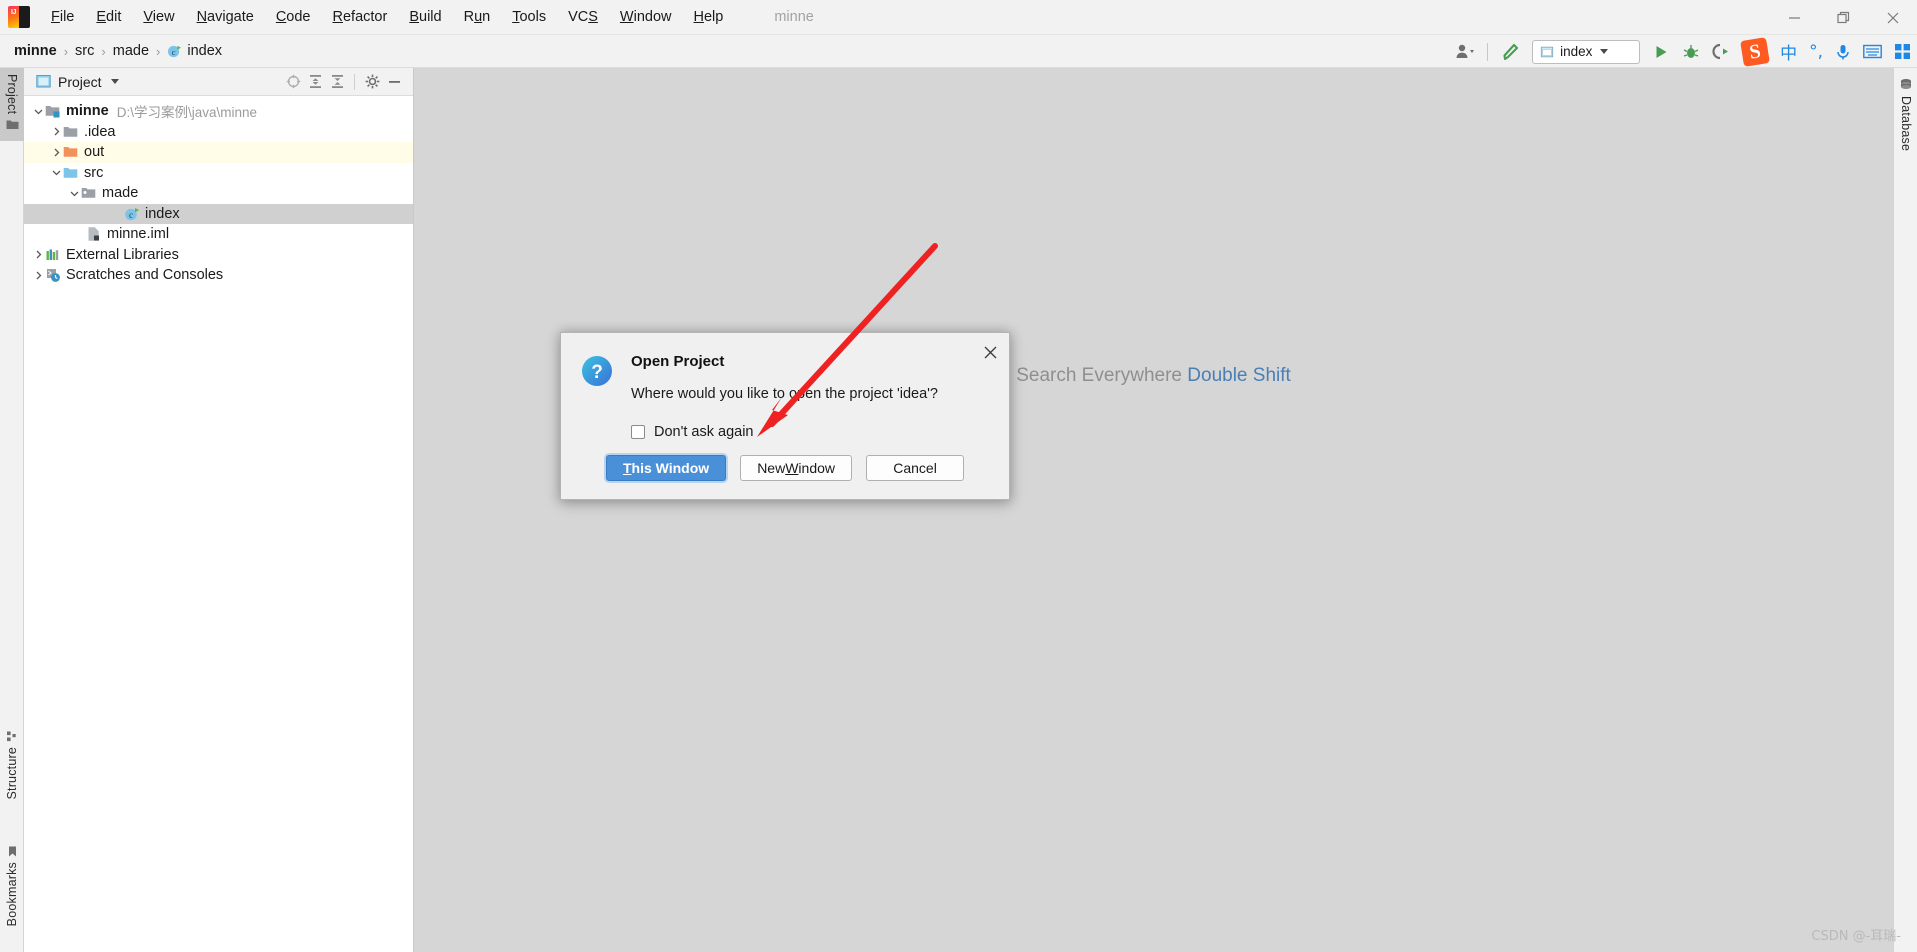 This screenshot has height=952, width=1917. Describe the element at coordinates (70, 172) in the screenshot. I see `folder-source-icon` at that location.